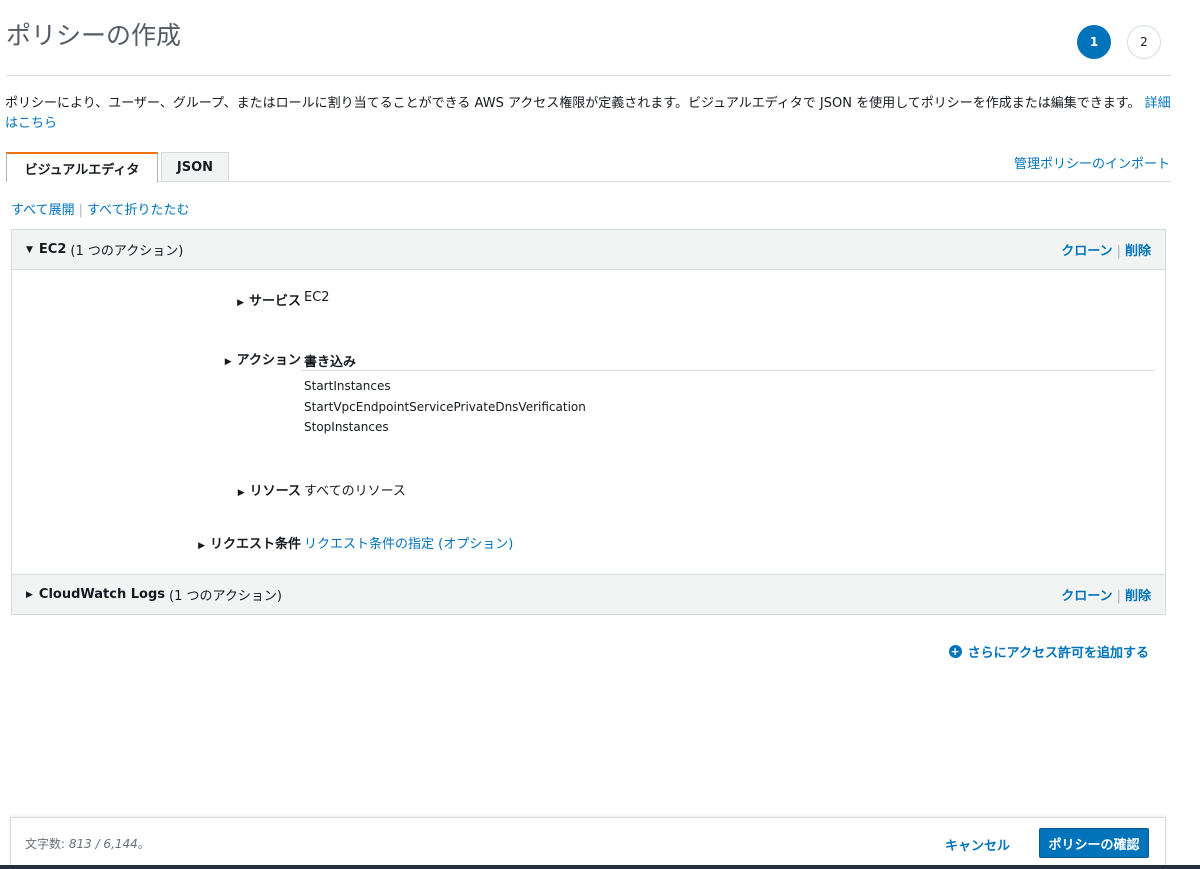 The height and width of the screenshot is (869, 1200). I want to click on plus-circle-icon: +, so click(955, 651).